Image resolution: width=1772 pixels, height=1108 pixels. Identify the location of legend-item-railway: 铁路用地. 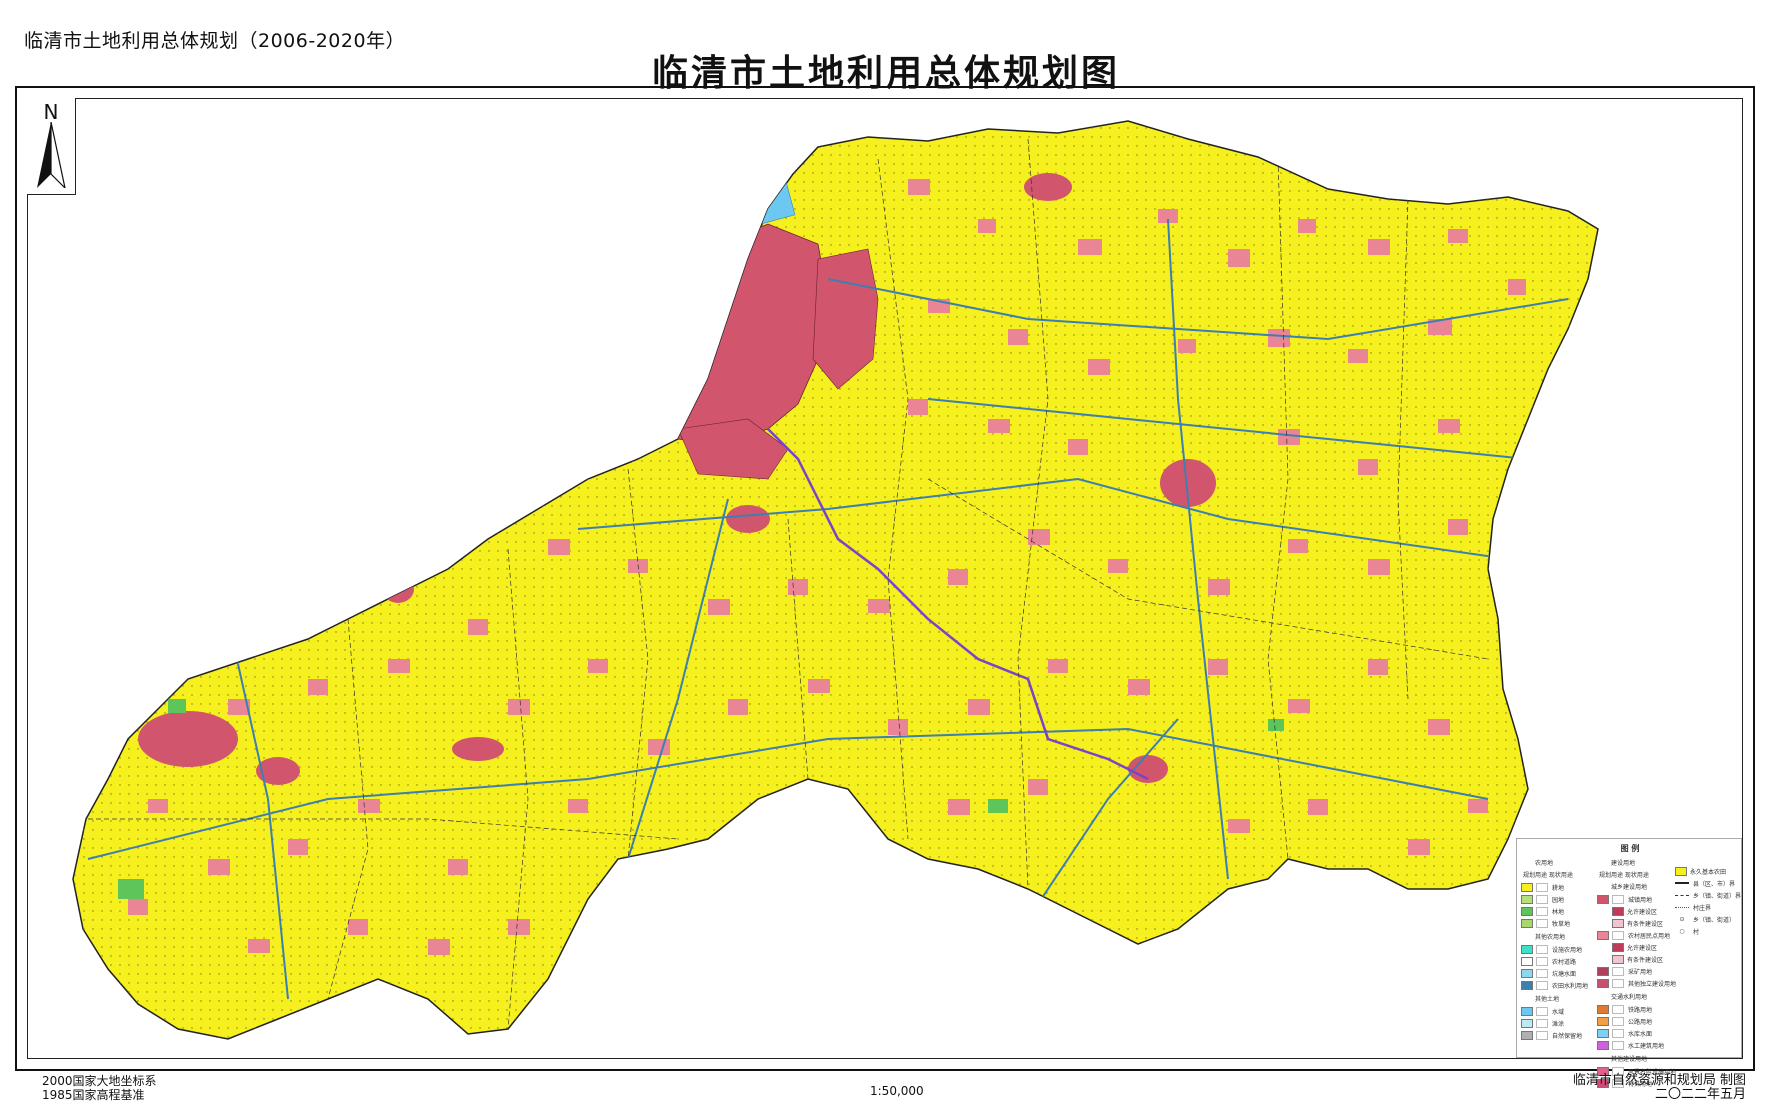
(1635, 1009).